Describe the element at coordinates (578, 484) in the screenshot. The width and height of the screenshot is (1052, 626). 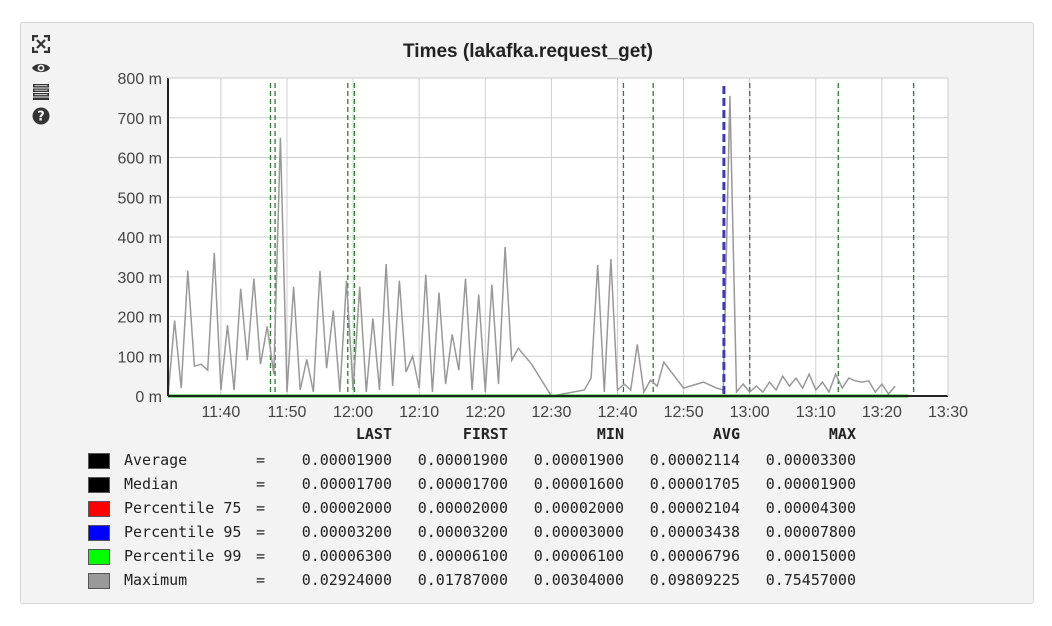
I see `legend-value-min: 0.00001600` at that location.